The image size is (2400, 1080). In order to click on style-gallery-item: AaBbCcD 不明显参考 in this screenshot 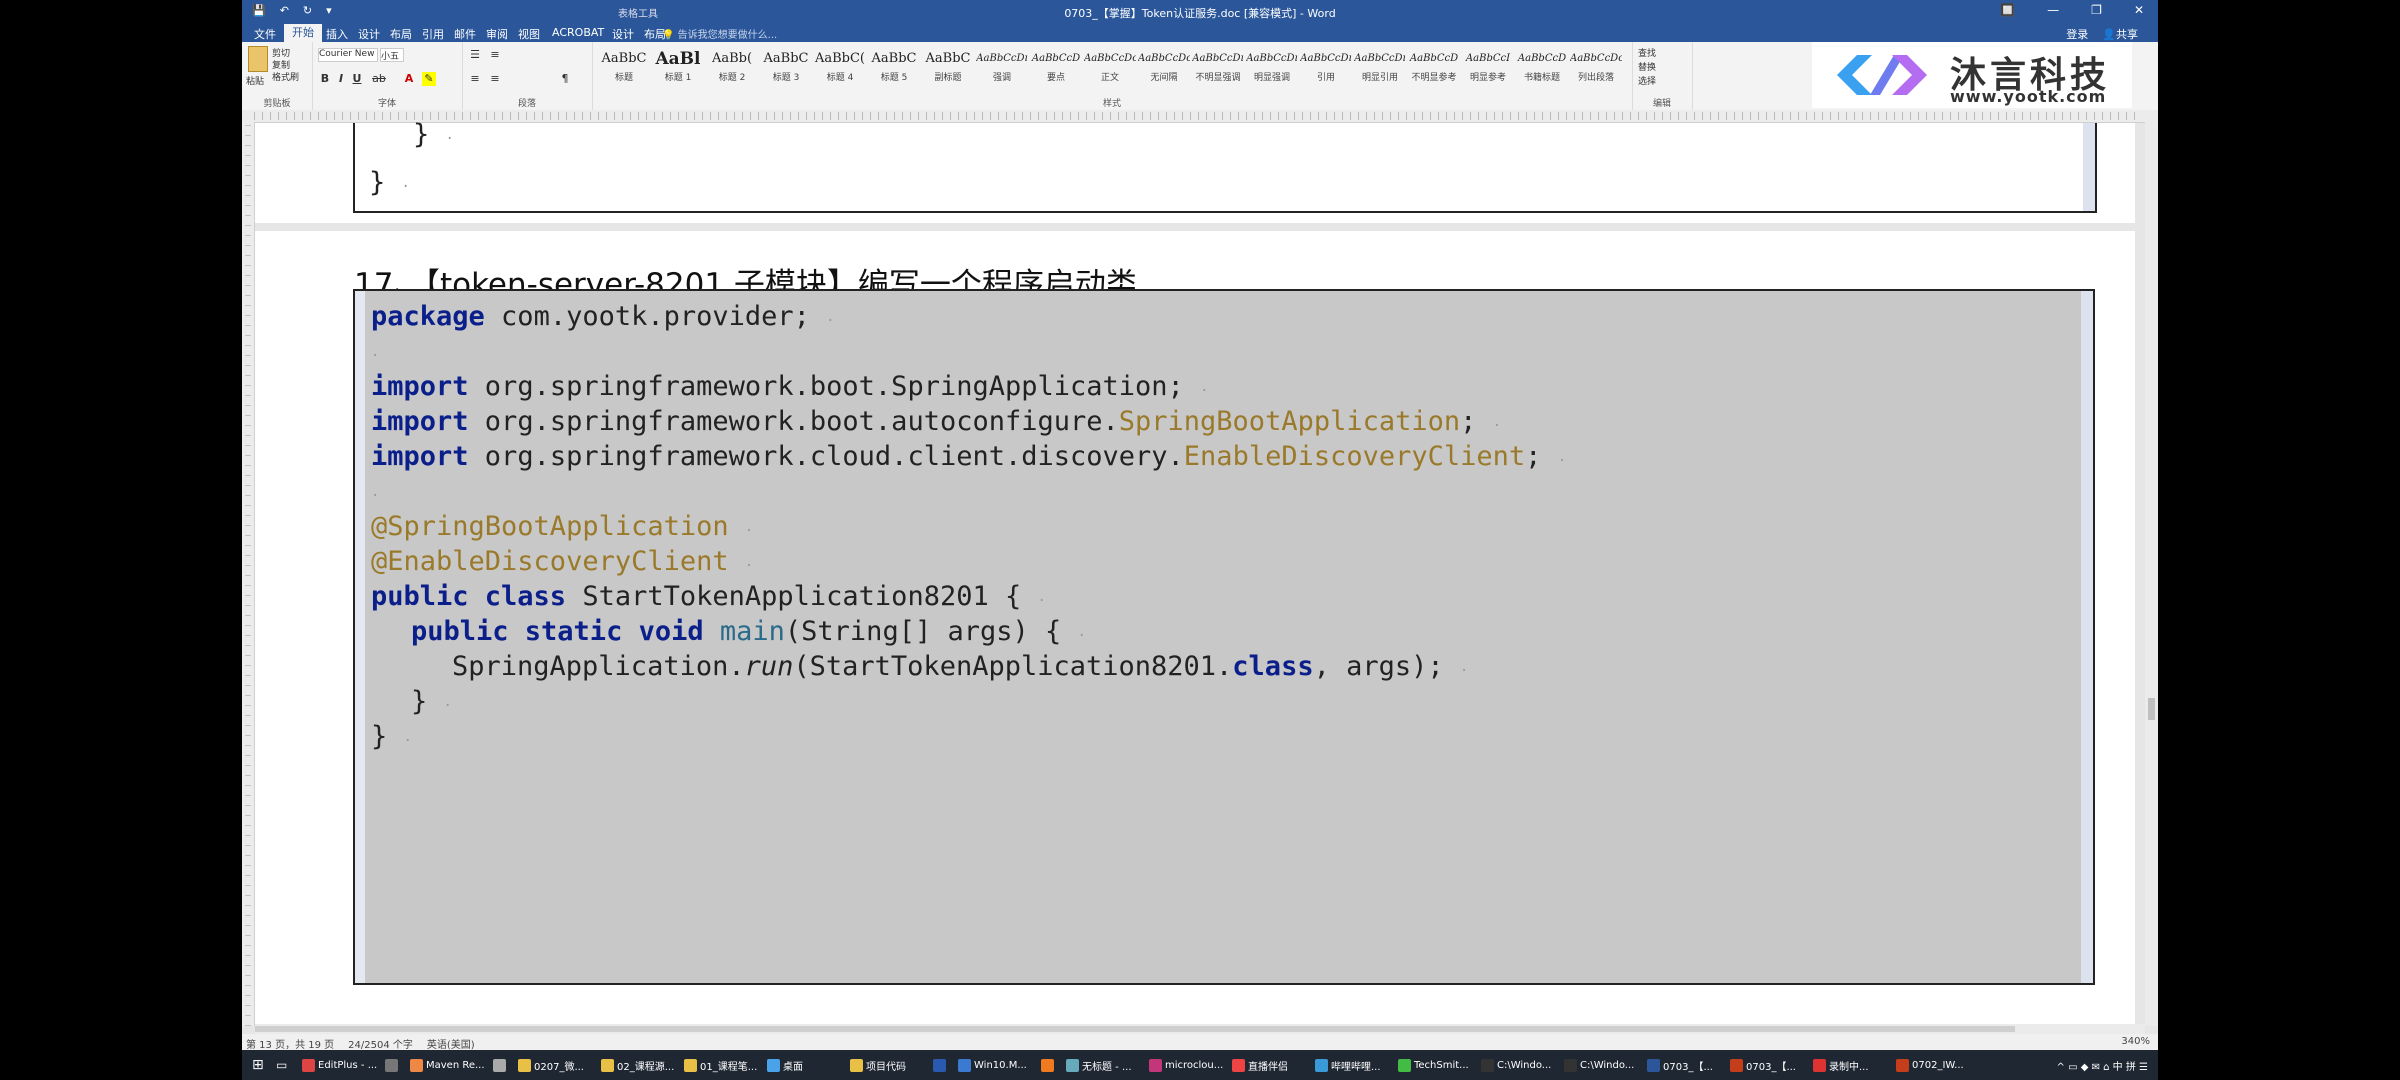, I will do `click(1434, 70)`.